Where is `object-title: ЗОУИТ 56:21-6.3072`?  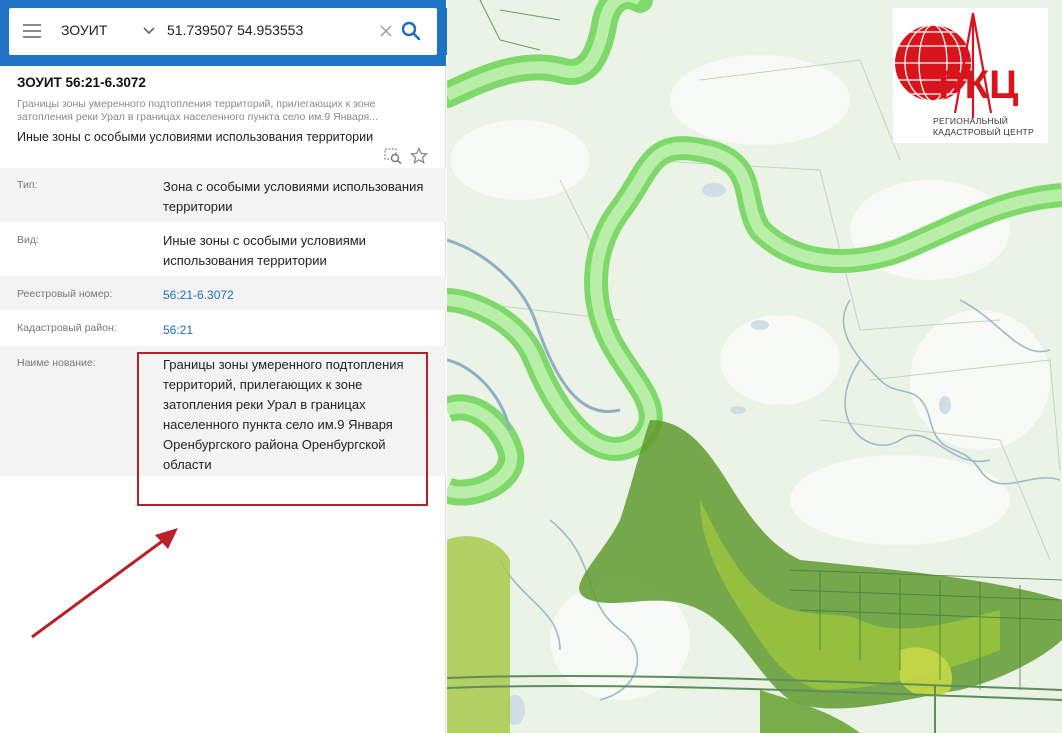 object-title: ЗОУИТ 56:21-6.3072 is located at coordinates (81, 82).